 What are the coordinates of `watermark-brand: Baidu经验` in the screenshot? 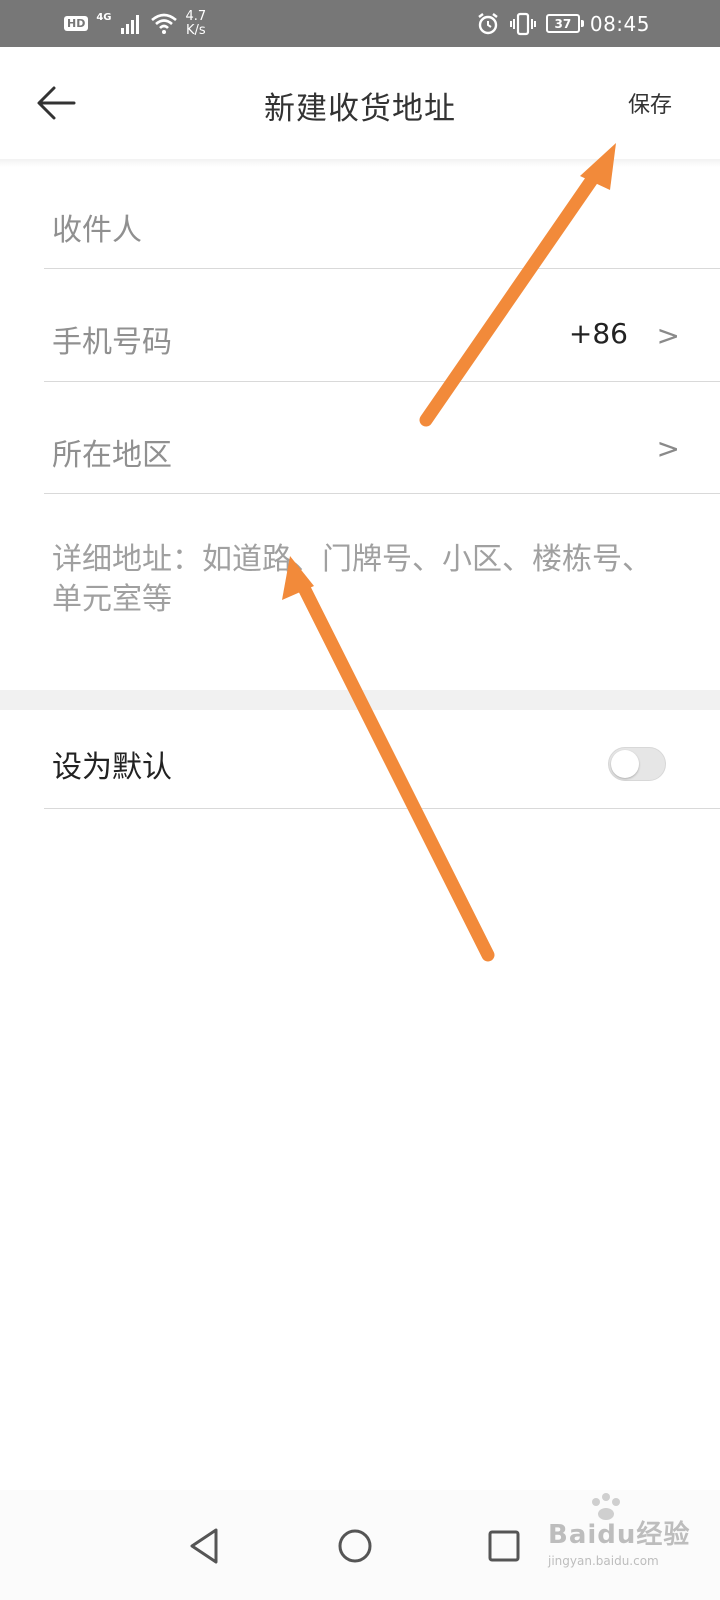 It's located at (619, 1535).